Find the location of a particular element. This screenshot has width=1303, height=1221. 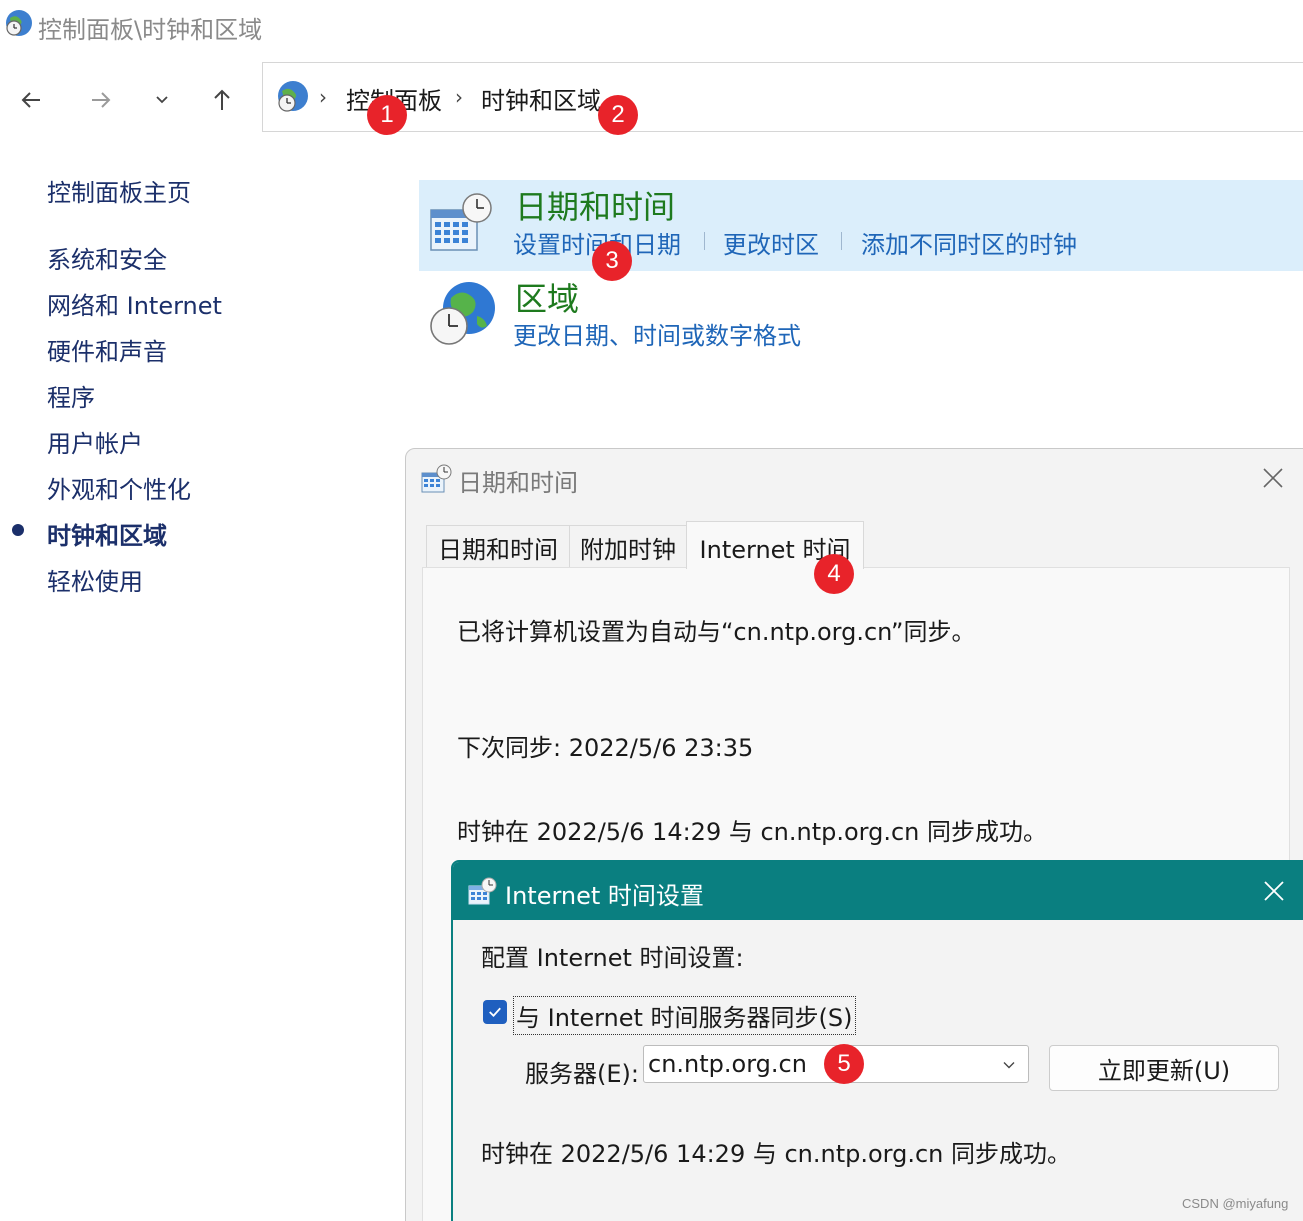

settings-heading: 配置 Internet 时间设置: is located at coordinates (612, 958).